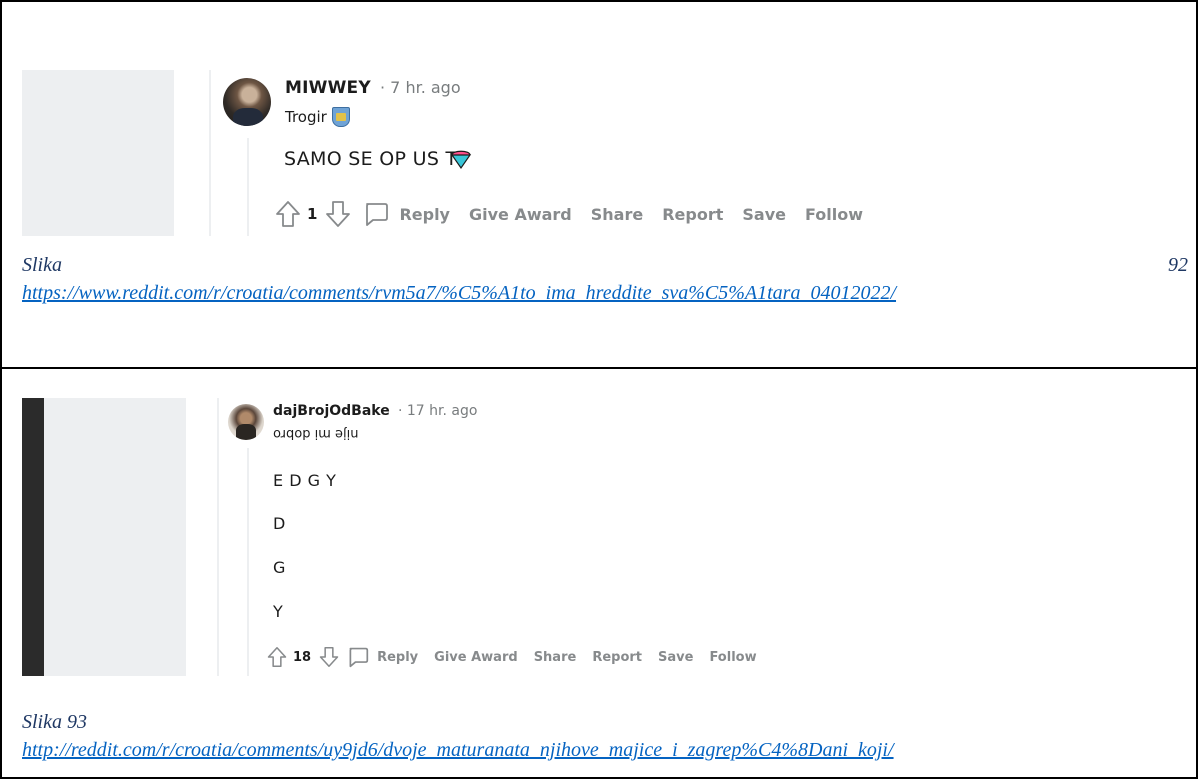 The image size is (1198, 779). I want to click on table-row-divider, so click(599, 368).